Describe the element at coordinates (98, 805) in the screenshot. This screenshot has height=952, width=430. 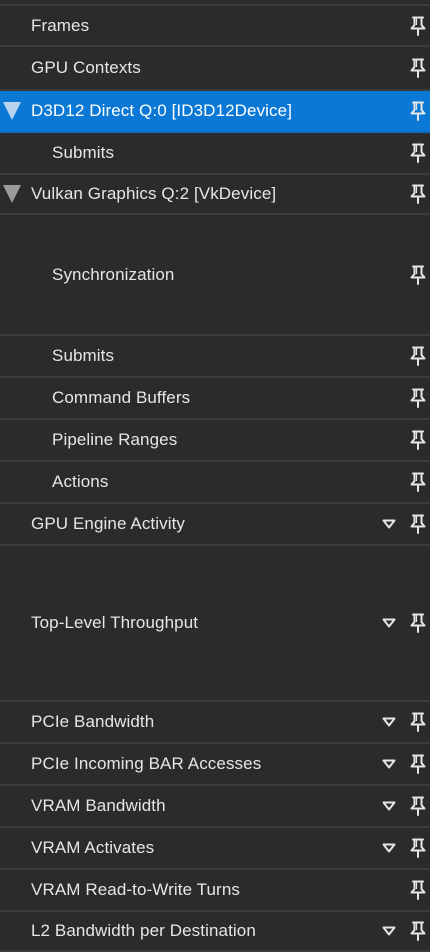
I see `row-label: VRAM Bandwidth` at that location.